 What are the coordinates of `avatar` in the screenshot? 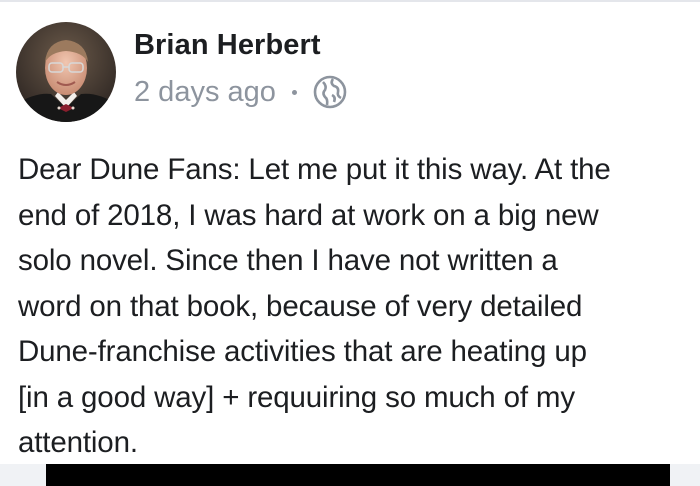 It's located at (66, 72).